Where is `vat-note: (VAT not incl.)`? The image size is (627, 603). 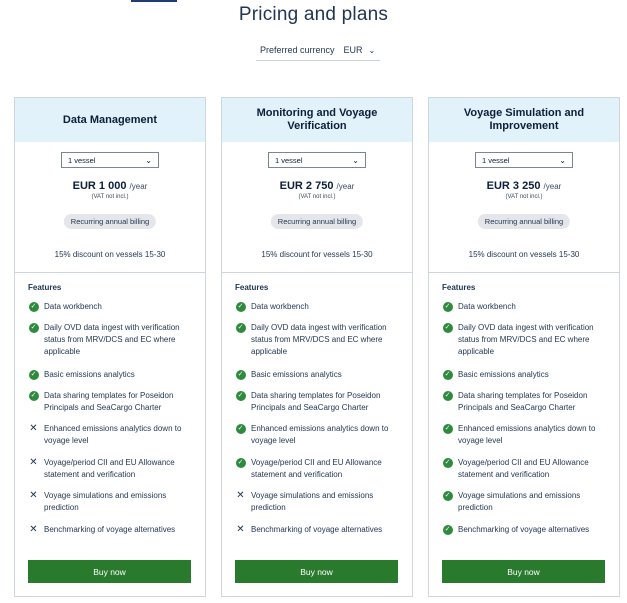
vat-note: (VAT not incl.) is located at coordinates (110, 197).